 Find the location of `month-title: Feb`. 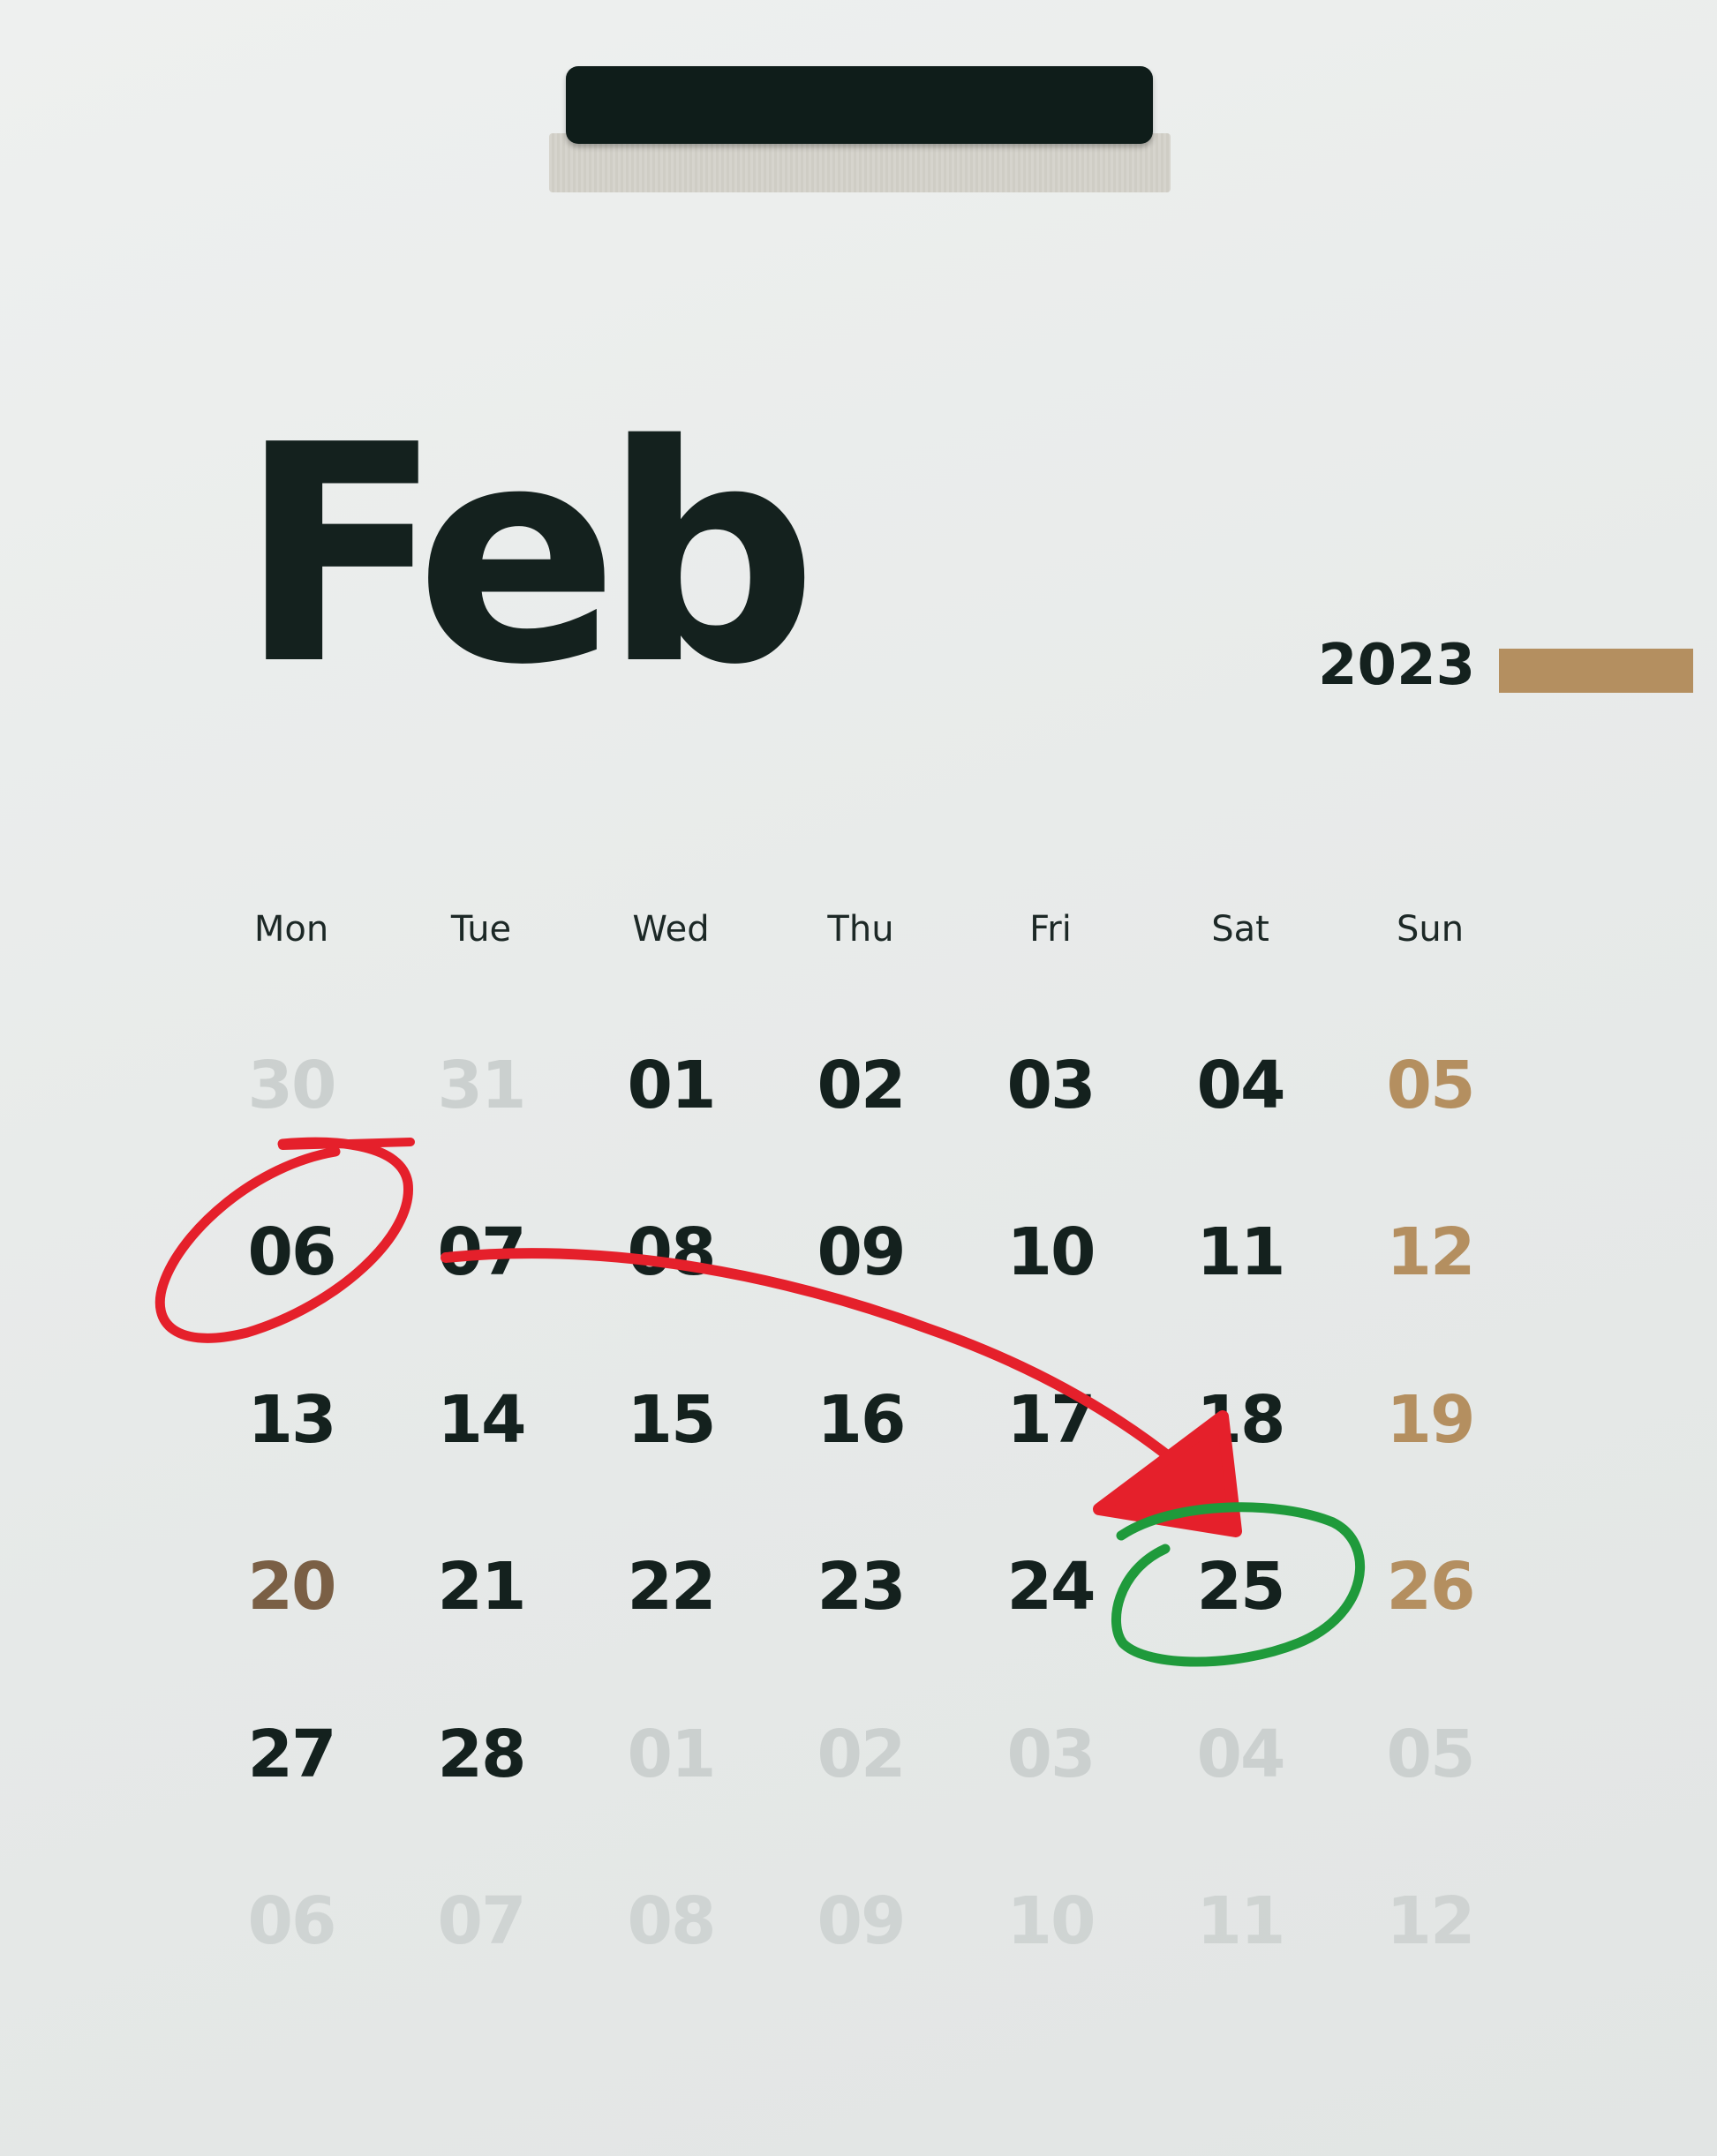

month-title: Feb is located at coordinates (527, 556).